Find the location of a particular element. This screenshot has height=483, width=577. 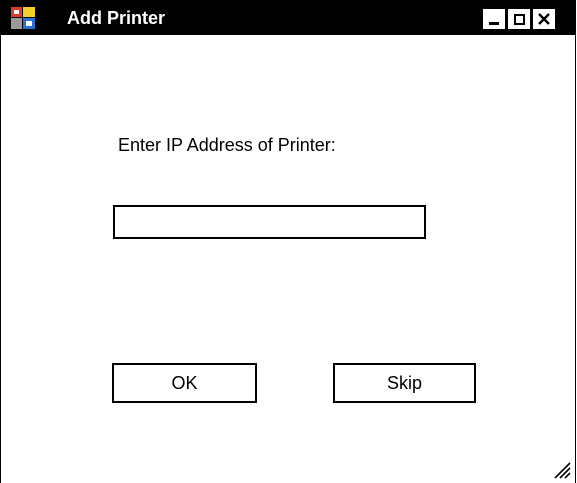

maximize-button is located at coordinates (519, 19).